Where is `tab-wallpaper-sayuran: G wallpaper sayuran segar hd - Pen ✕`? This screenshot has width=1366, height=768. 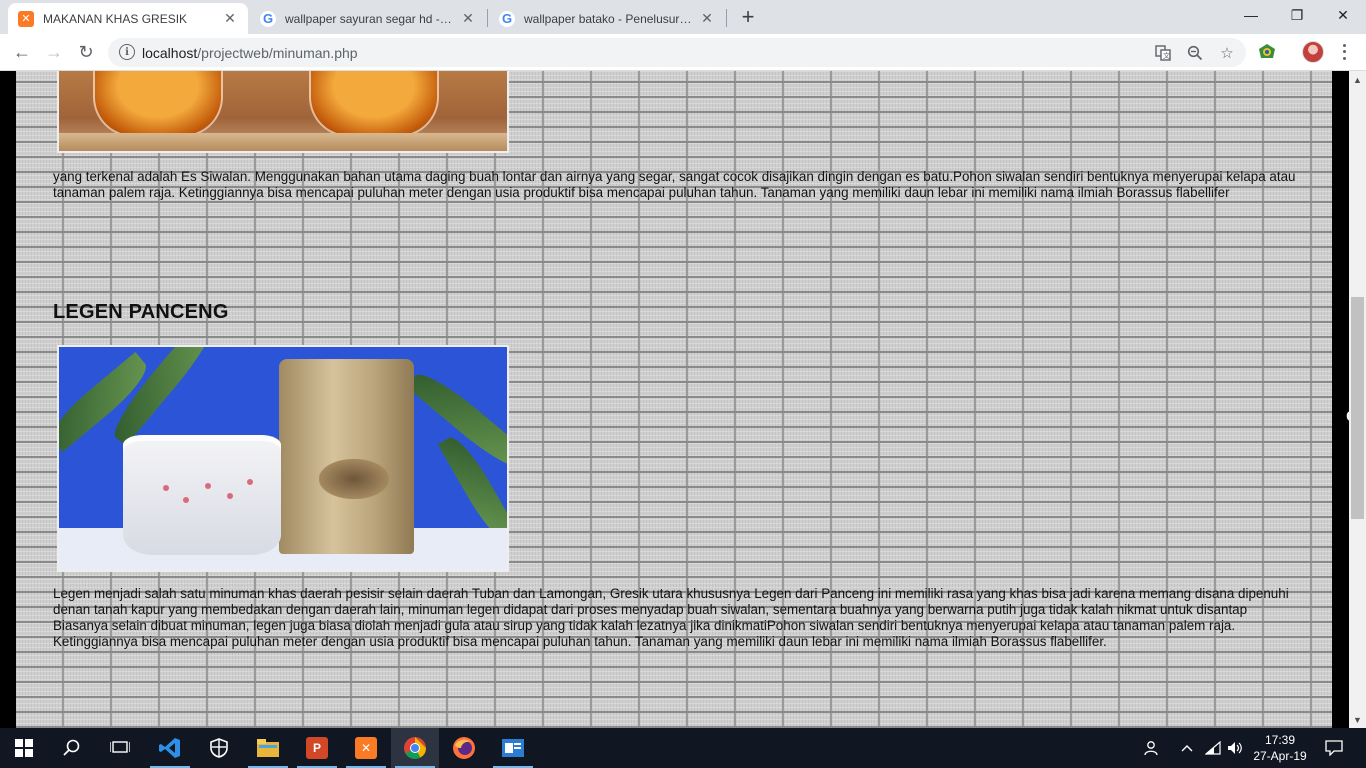 tab-wallpaper-sayuran: G wallpaper sayuran segar hd - Pen ✕ is located at coordinates (368, 18).